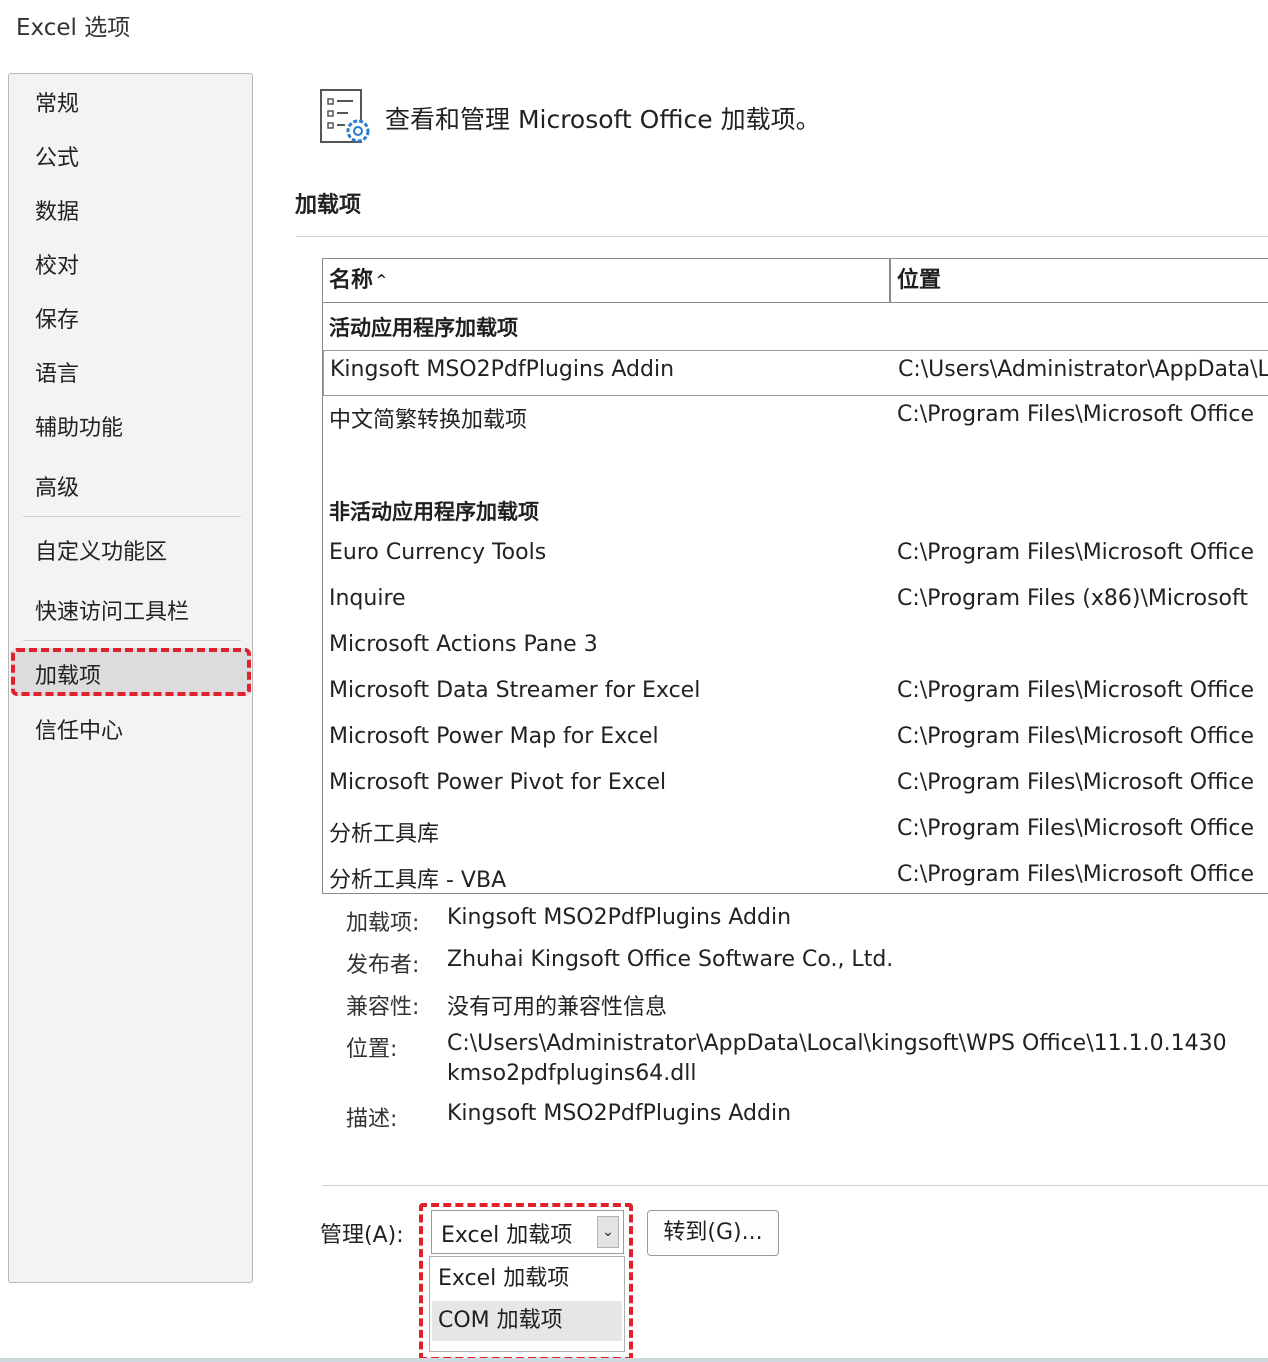 This screenshot has height=1362, width=1268. I want to click on detail-addin-label: 加载项:, so click(383, 923).